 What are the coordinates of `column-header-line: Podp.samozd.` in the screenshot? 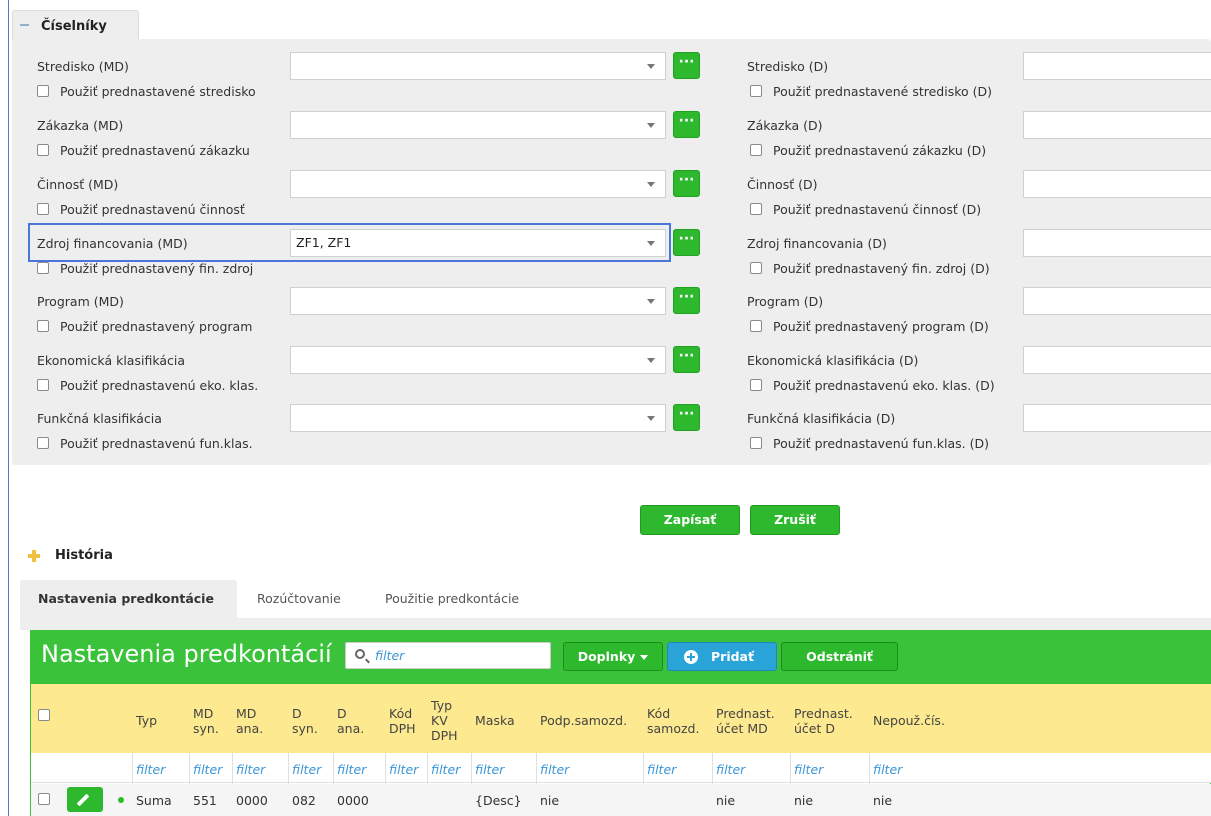 It's located at (584, 720).